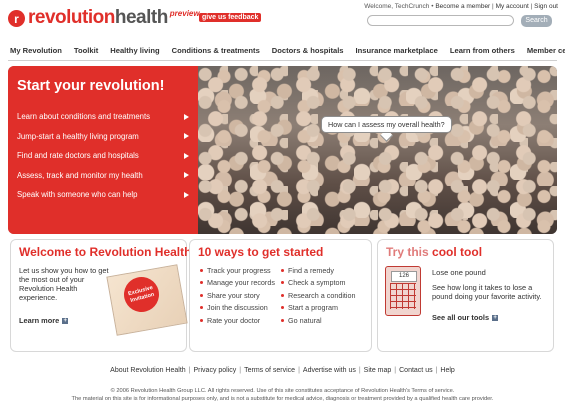 The image size is (565, 407). Describe the element at coordinates (215, 370) in the screenshot. I see `footer-link-privacy: Privacy policy` at that location.